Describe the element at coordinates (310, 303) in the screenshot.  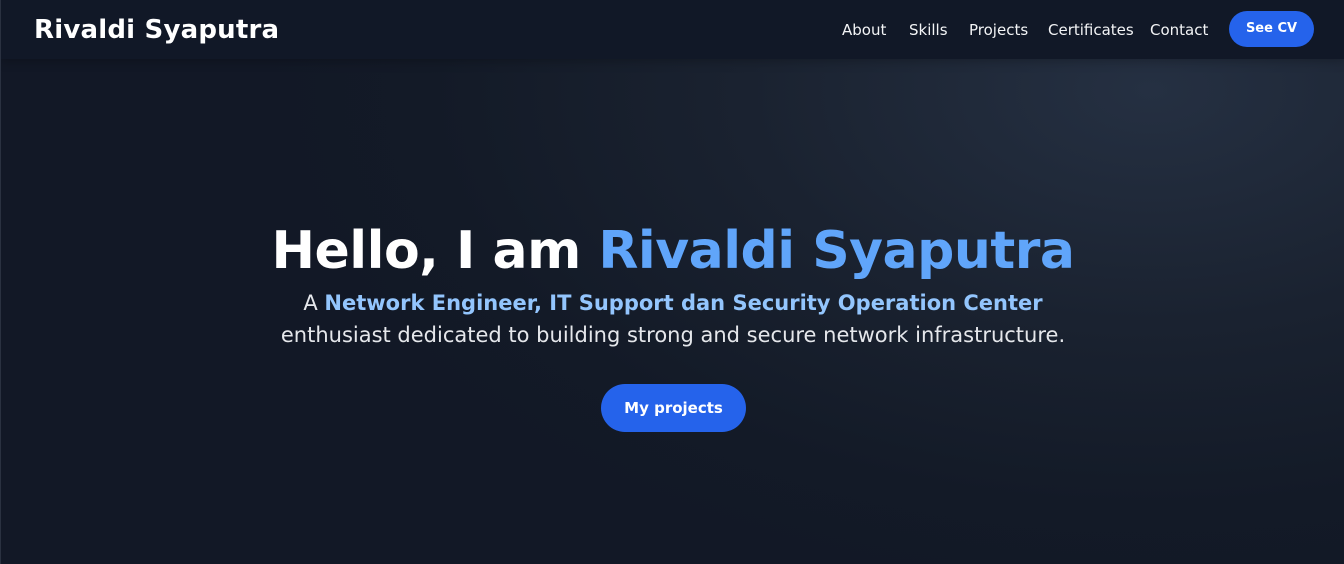
I see `hero-intro-prefix: A` at that location.